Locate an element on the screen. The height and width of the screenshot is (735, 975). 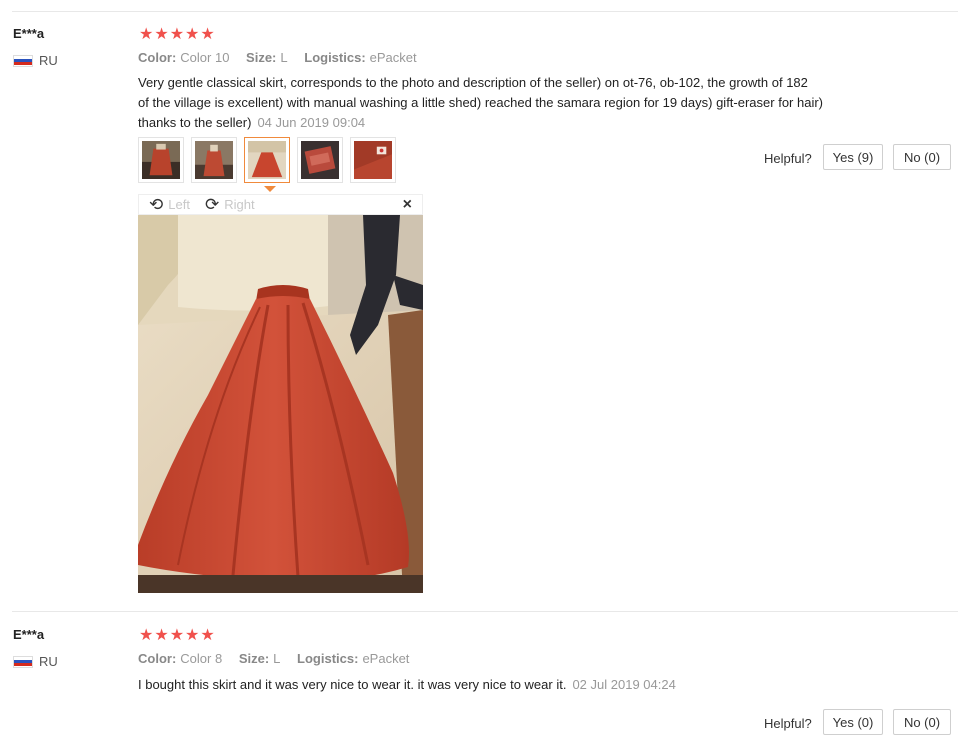
helpful-yes-button: Yes (0) is located at coordinates (853, 722).